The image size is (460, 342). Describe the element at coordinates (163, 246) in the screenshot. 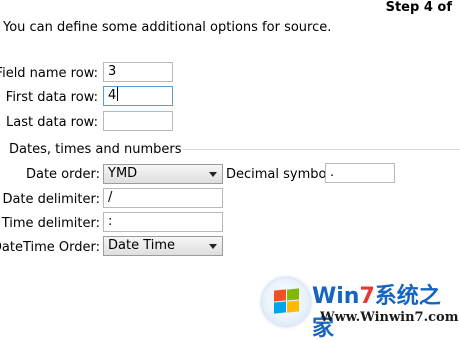

I see `datetime-order-select: Date Time` at that location.